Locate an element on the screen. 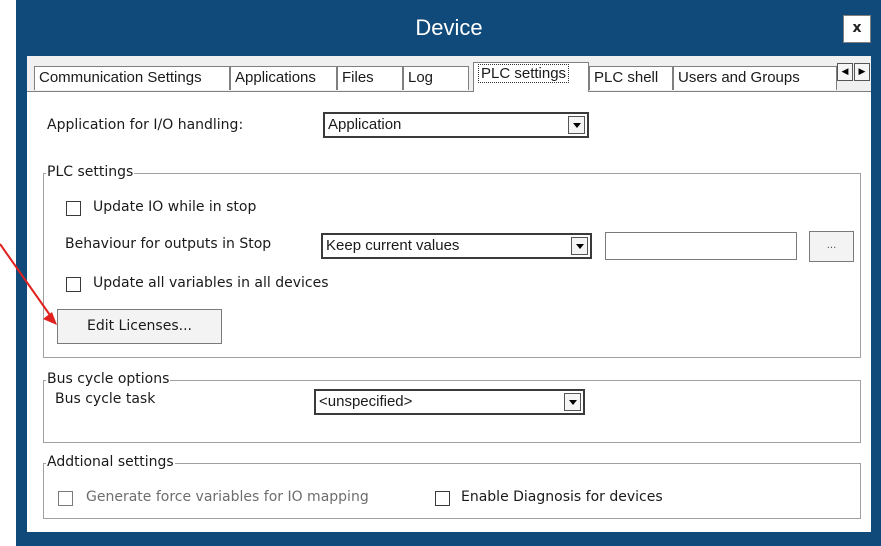 The image size is (881, 546). enable-diagnosis-checkbox is located at coordinates (442, 498).